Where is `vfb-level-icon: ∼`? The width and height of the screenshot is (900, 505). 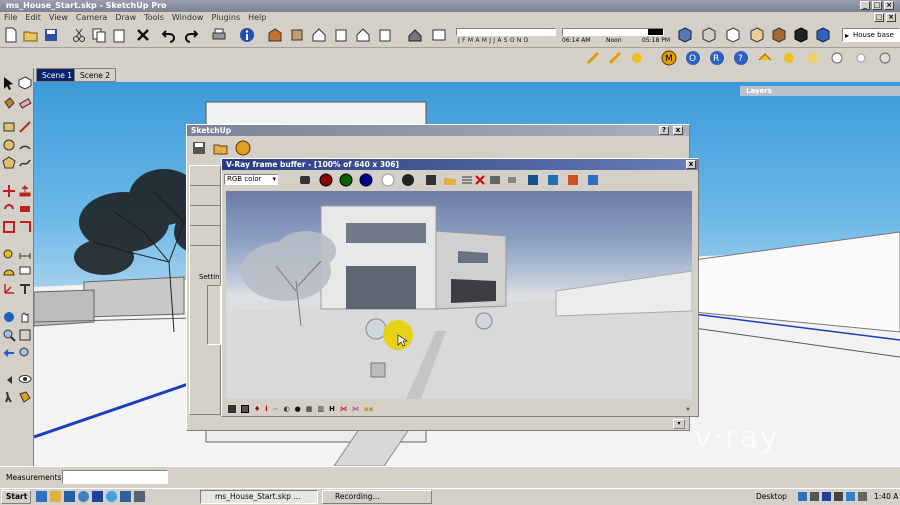 vfb-level-icon: ∼ is located at coordinates (276, 409).